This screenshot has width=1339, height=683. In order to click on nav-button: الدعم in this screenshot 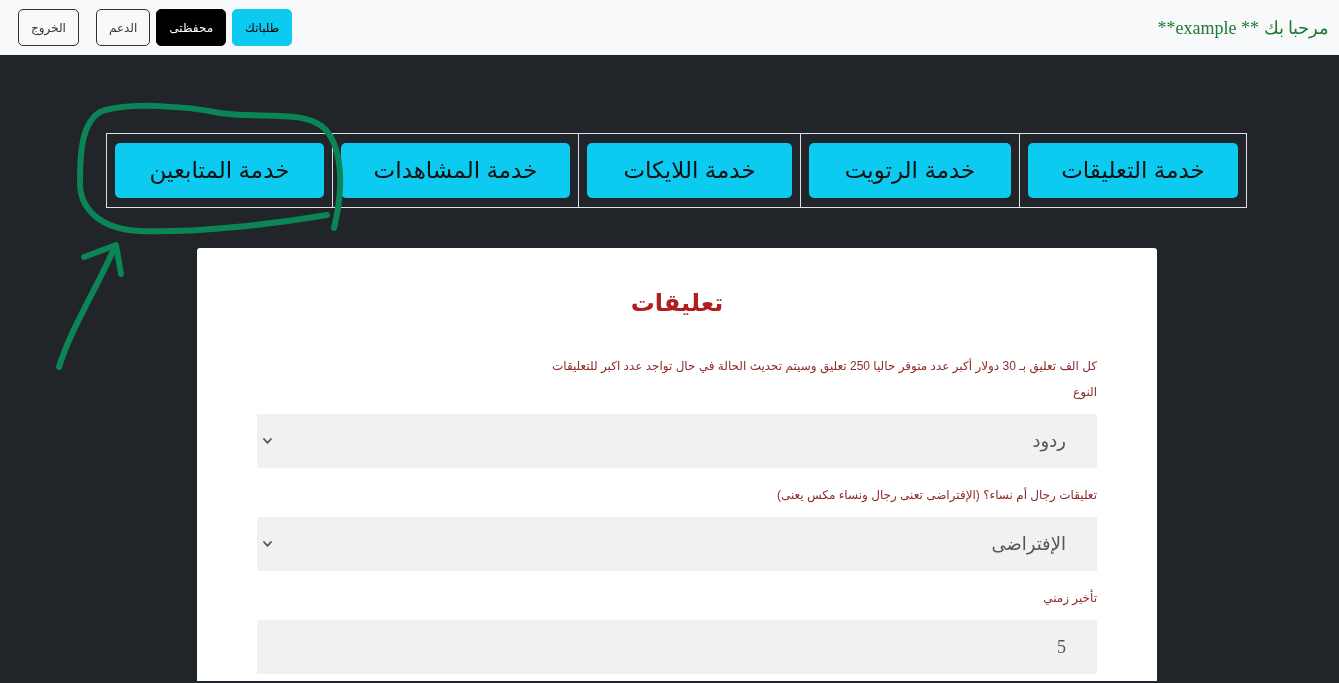, I will do `click(123, 27)`.